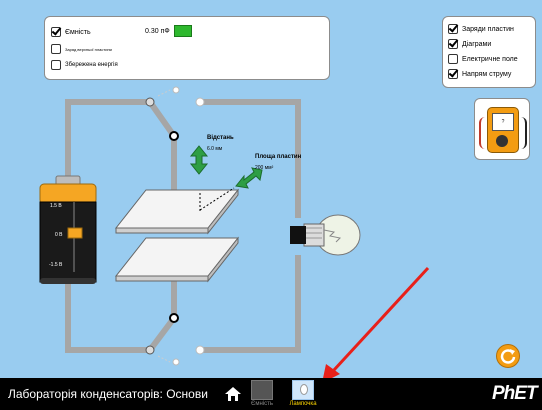  Describe the element at coordinates (376, 322) in the screenshot. I see `annotation-arrow` at that location.